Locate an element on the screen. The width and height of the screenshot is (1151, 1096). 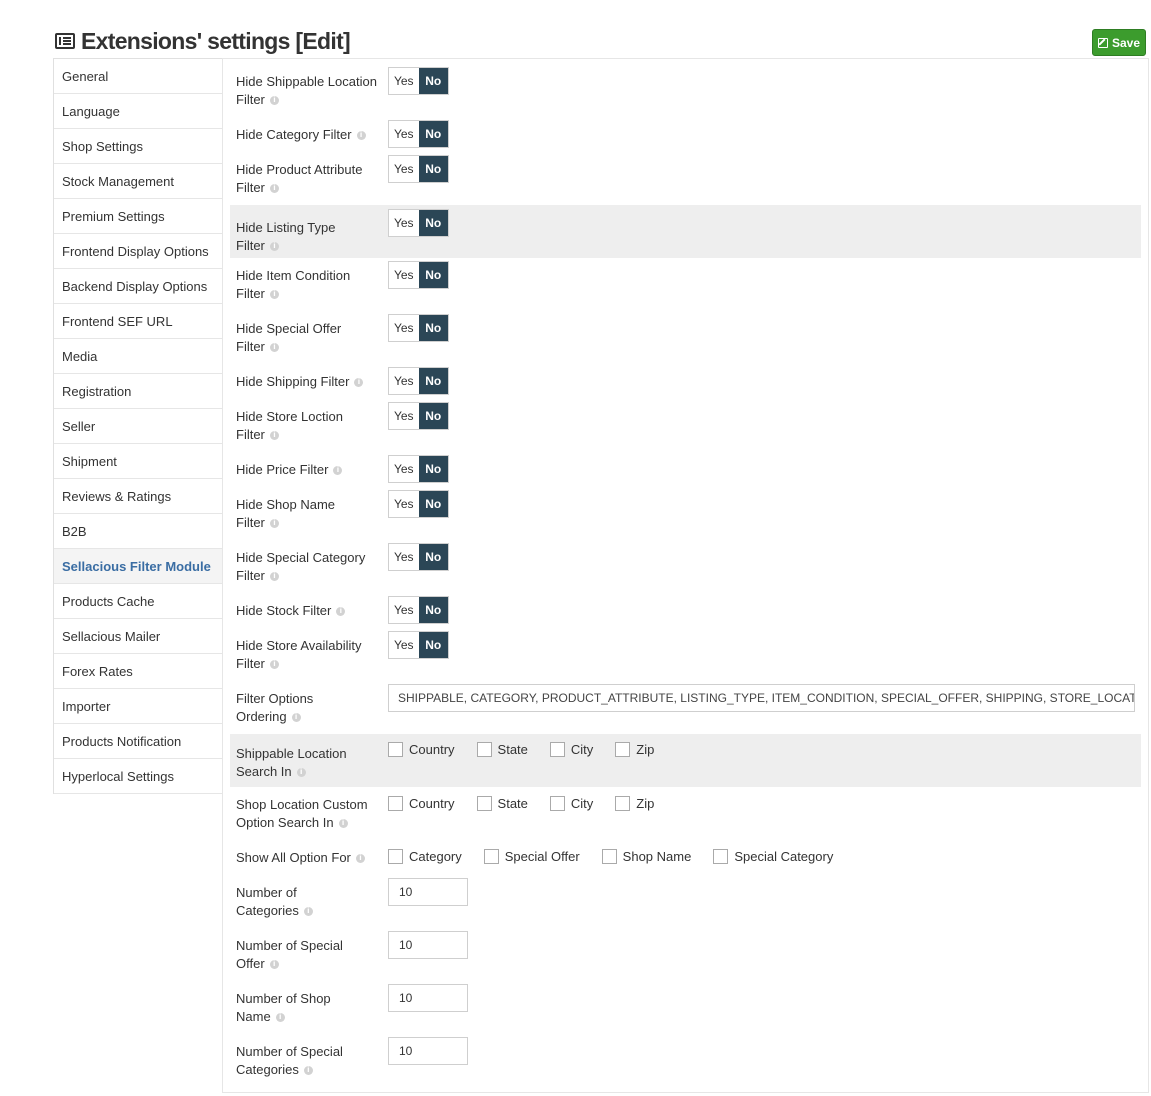
sidebar-item-frontend-display-options: Frontend Display Options is located at coordinates (138, 251).